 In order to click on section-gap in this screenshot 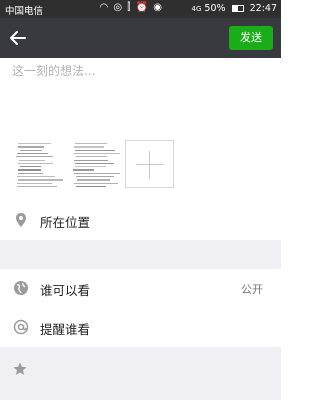, I will do `click(140, 254)`.